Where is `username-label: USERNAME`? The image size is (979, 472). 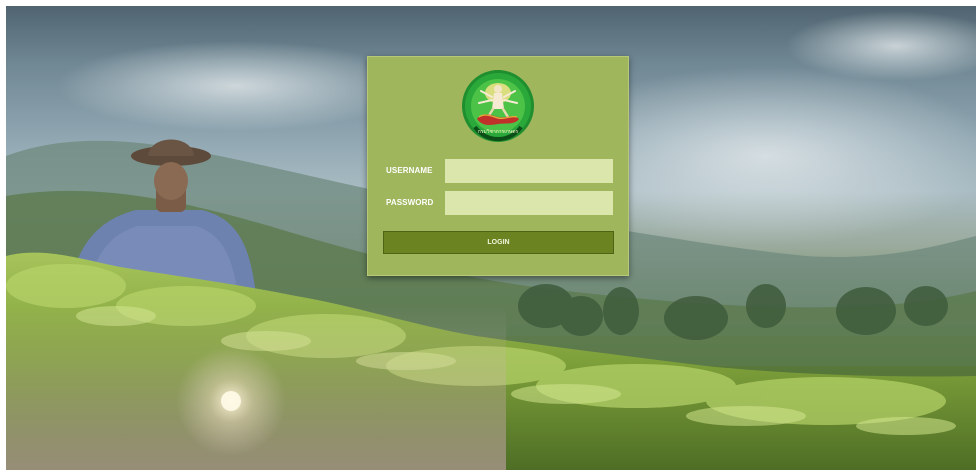
username-label: USERNAME is located at coordinates (409, 170).